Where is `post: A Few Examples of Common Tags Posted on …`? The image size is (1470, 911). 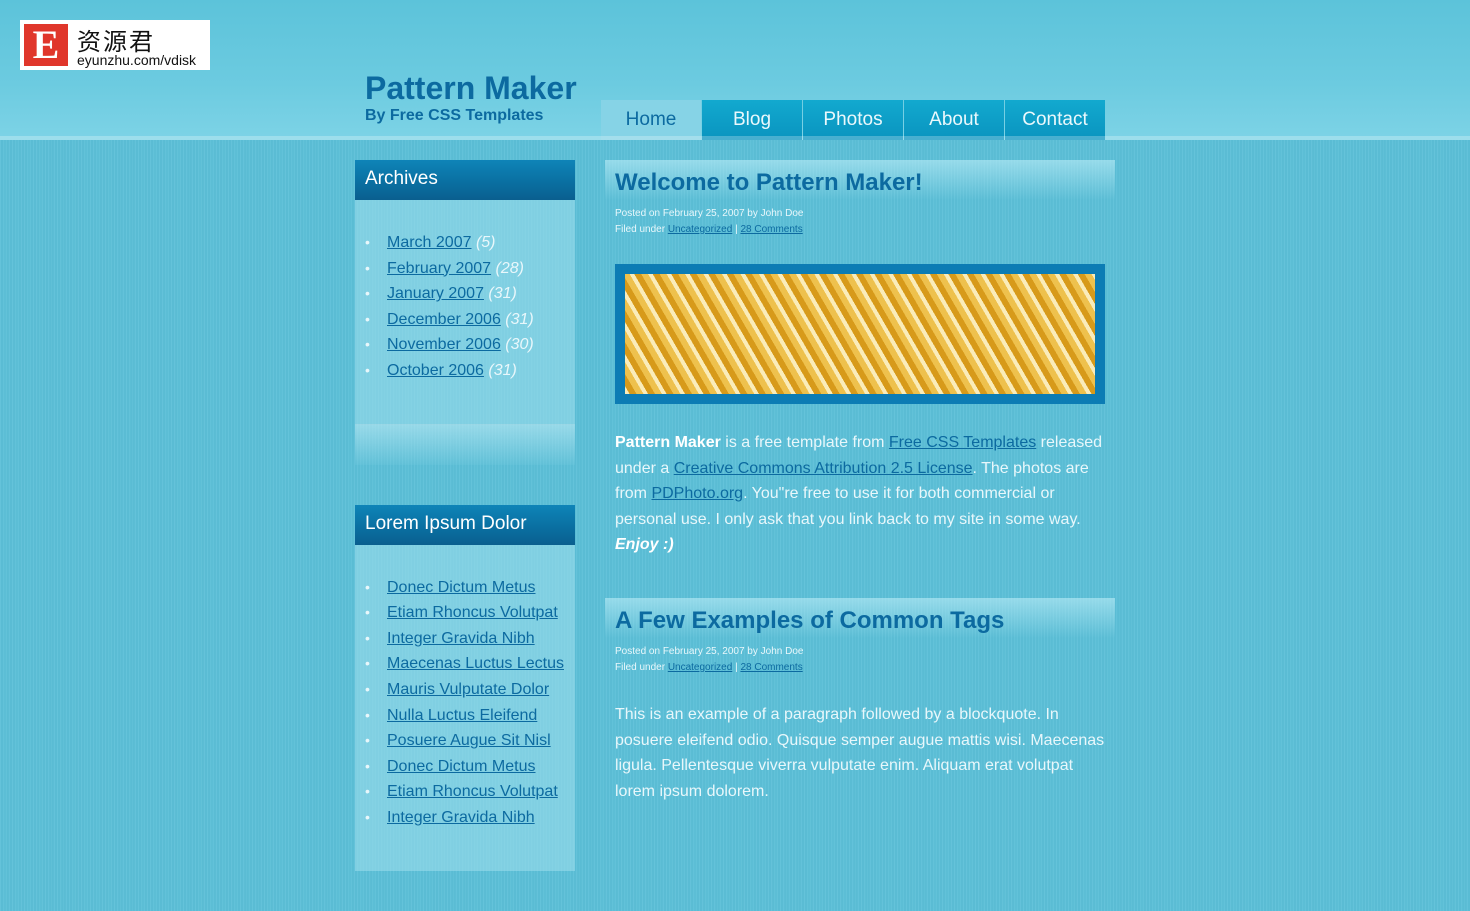 post: A Few Examples of Common Tags Posted on … is located at coordinates (860, 700).